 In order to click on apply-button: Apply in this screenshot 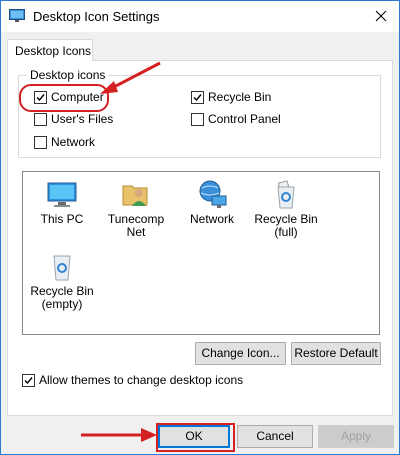, I will do `click(356, 436)`.